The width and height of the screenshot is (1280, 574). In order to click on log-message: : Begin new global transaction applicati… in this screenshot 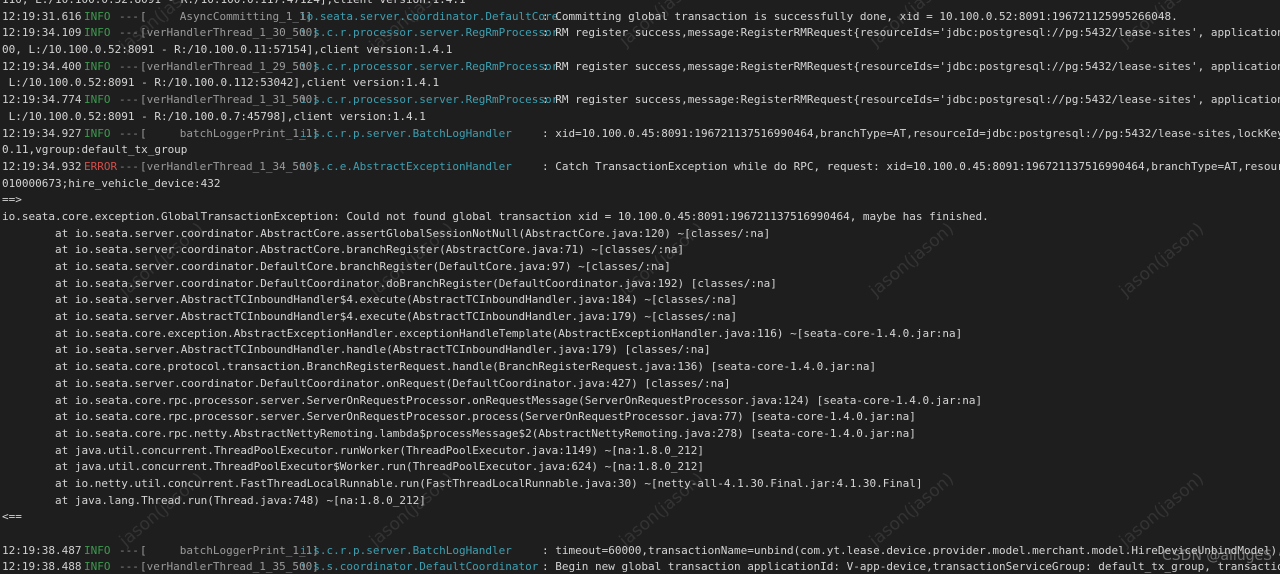, I will do `click(911, 567)`.